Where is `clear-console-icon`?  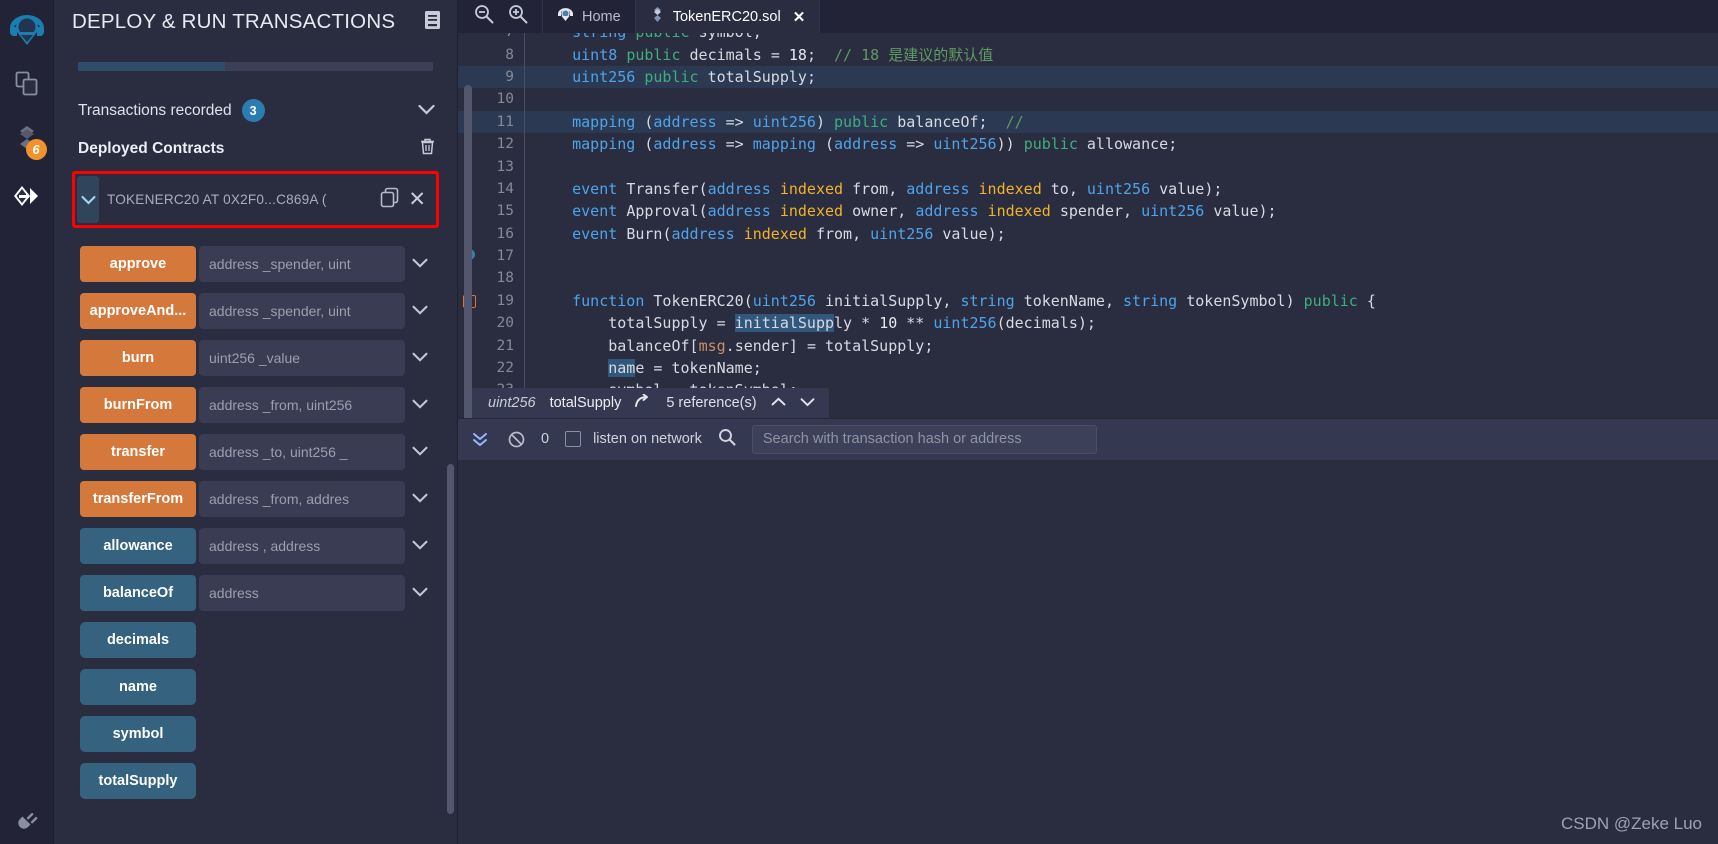 clear-console-icon is located at coordinates (516, 439).